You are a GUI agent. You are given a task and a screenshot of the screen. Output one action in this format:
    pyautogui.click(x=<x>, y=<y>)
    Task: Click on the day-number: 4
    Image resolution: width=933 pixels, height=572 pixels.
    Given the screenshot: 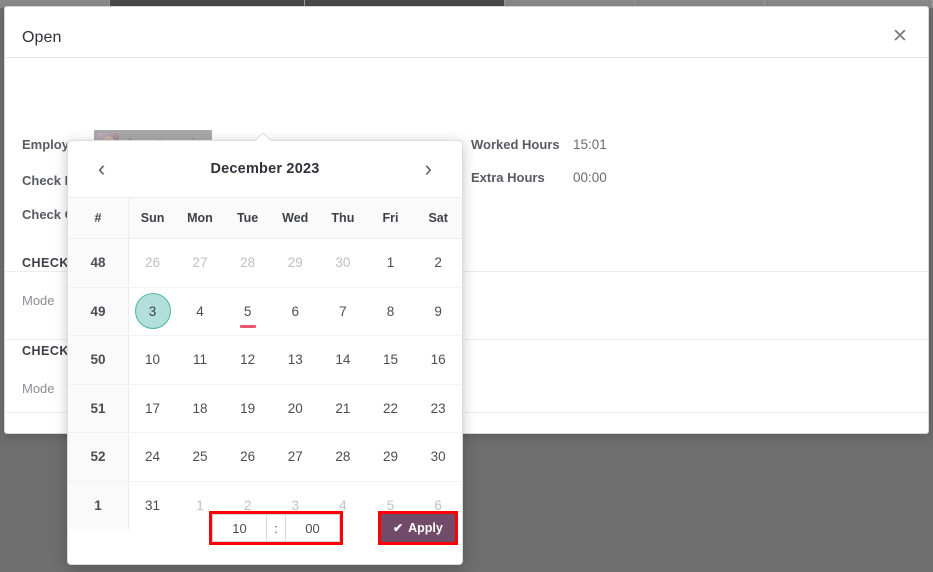 What is the action you would take?
    pyautogui.click(x=200, y=311)
    